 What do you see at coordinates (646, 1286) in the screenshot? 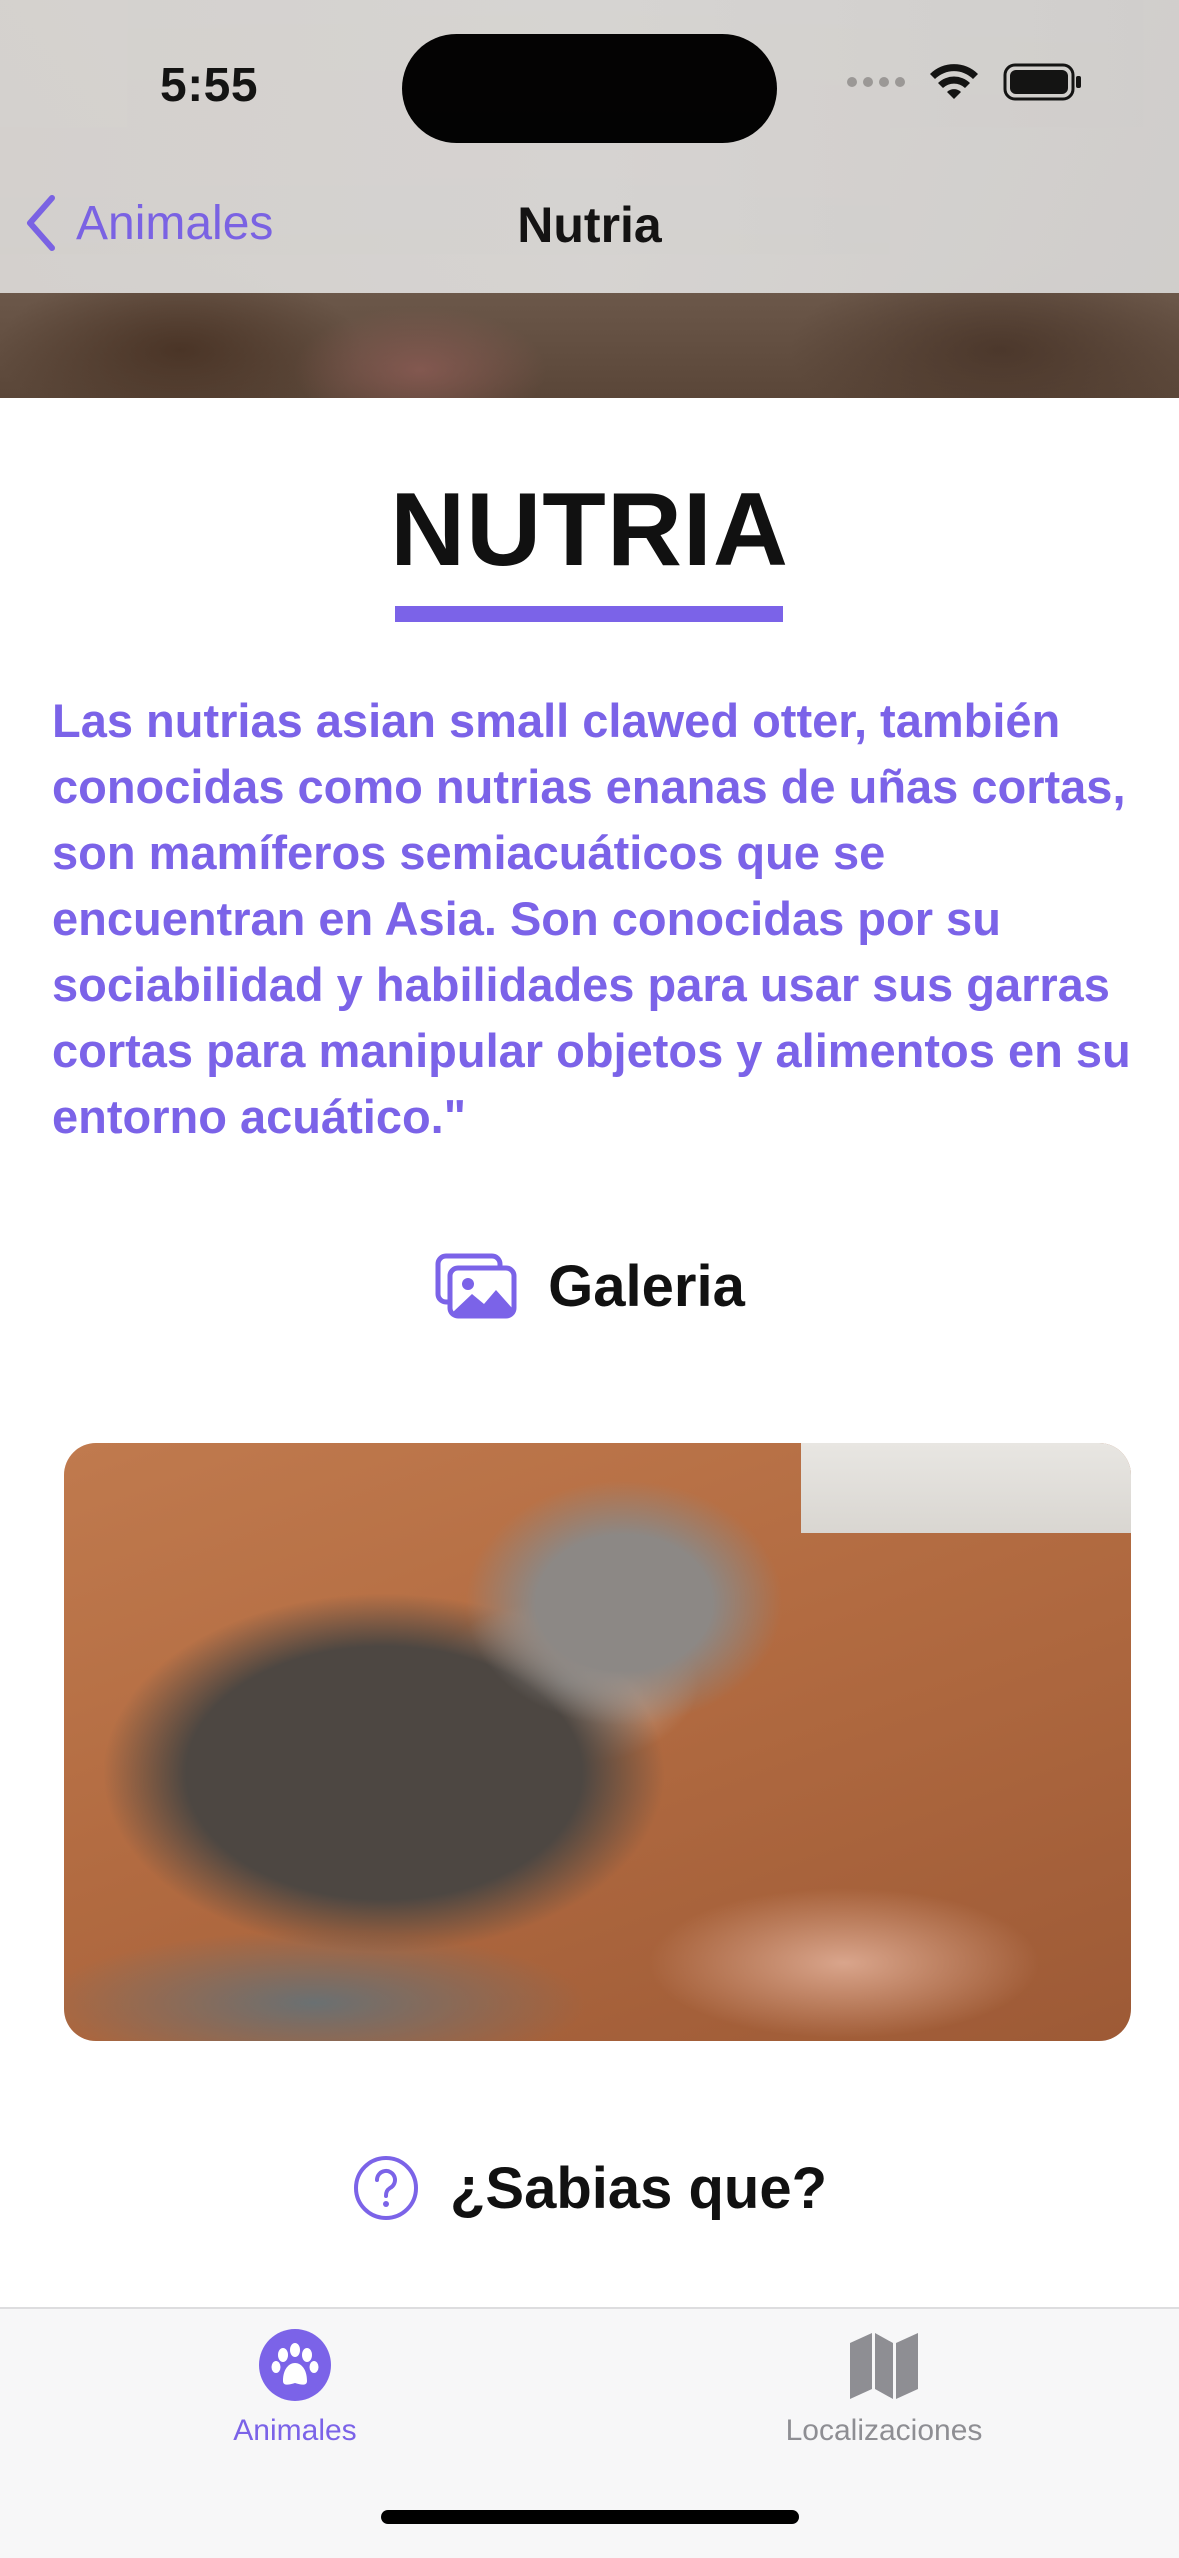
I see `gallery-title: Galeria` at bounding box center [646, 1286].